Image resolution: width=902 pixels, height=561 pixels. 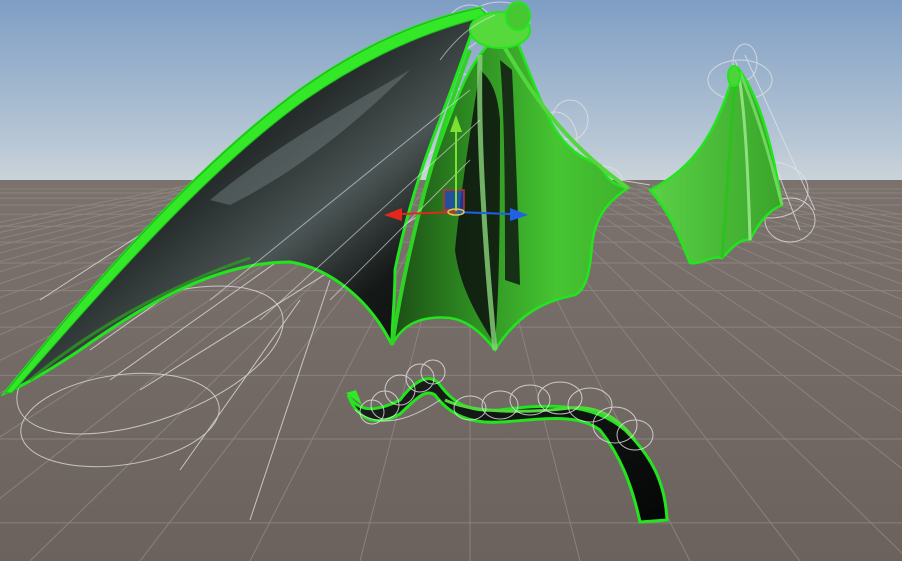 What do you see at coordinates (734, 76) in the screenshot?
I see `right-wing-shoulder-joint` at bounding box center [734, 76].